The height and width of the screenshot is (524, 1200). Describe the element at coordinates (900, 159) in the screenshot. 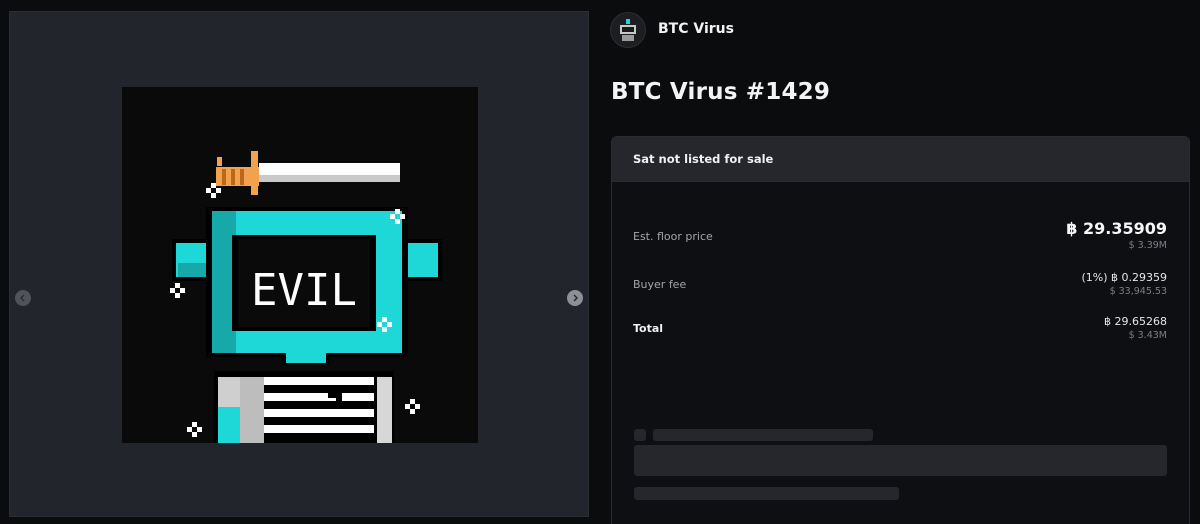

I see `sale-status-header: Sat not listed for sale` at that location.